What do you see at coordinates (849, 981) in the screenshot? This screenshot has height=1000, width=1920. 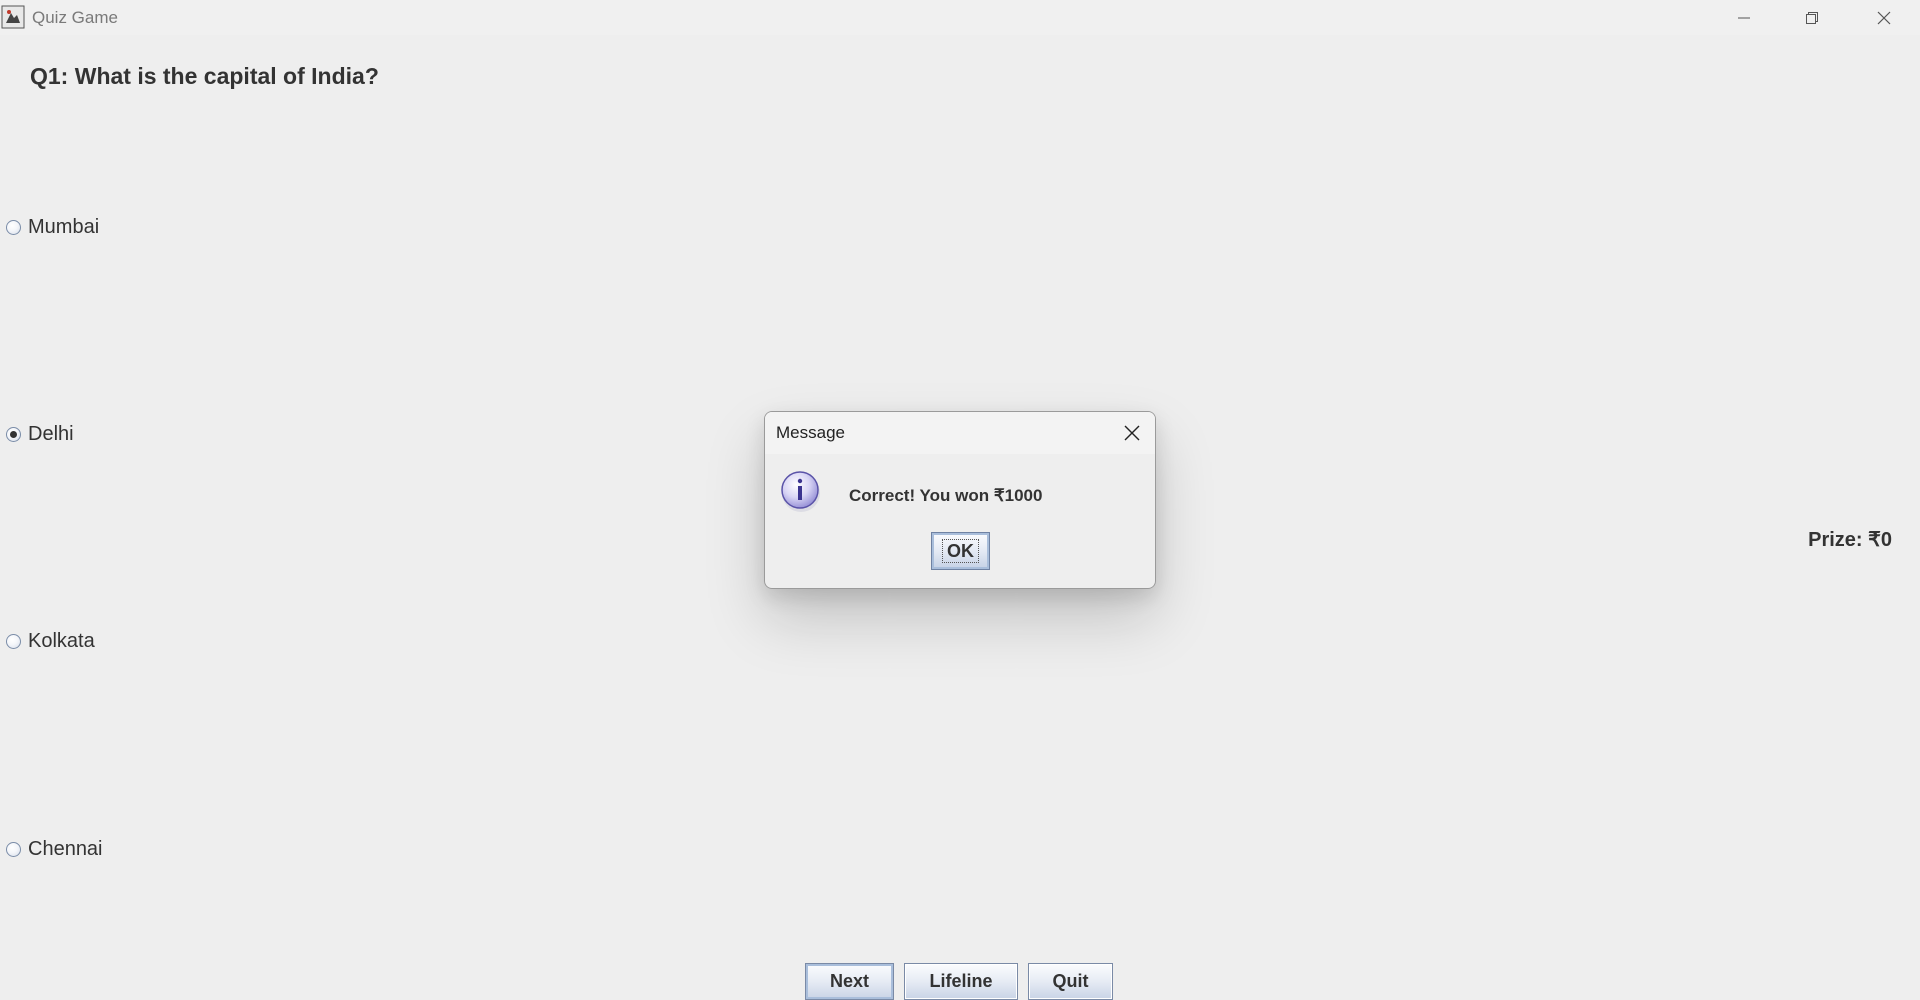 I see `next-button: Next` at bounding box center [849, 981].